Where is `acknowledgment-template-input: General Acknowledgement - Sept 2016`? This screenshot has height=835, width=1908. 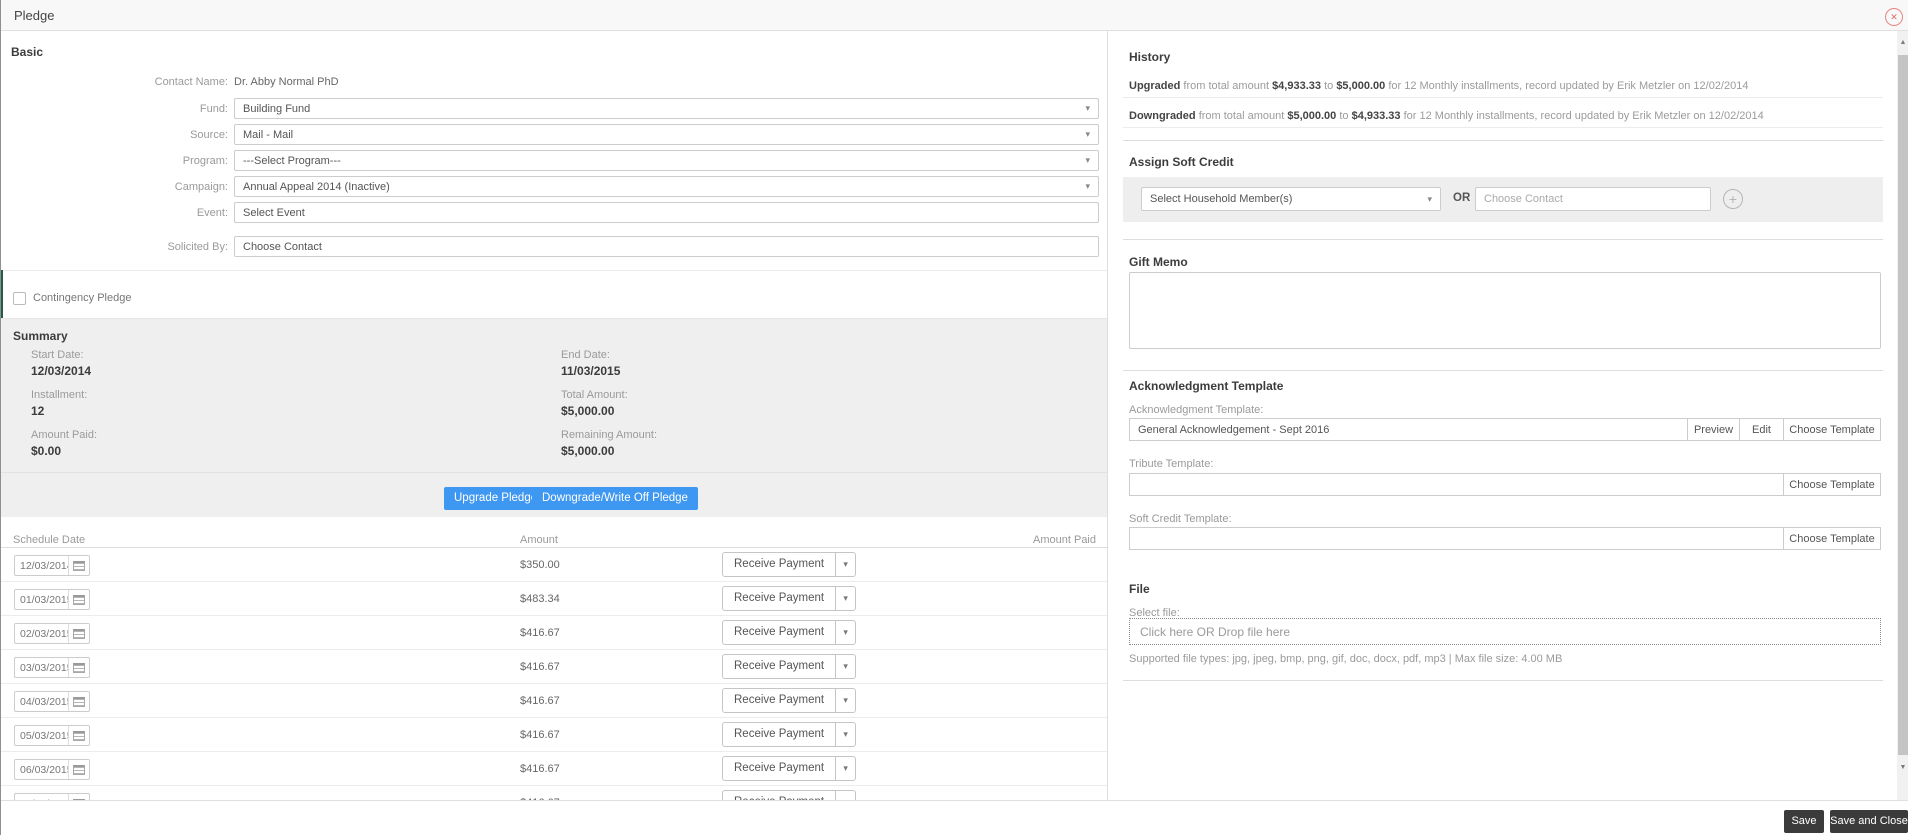 acknowledgment-template-input: General Acknowledgement - Sept 2016 is located at coordinates (1408, 429).